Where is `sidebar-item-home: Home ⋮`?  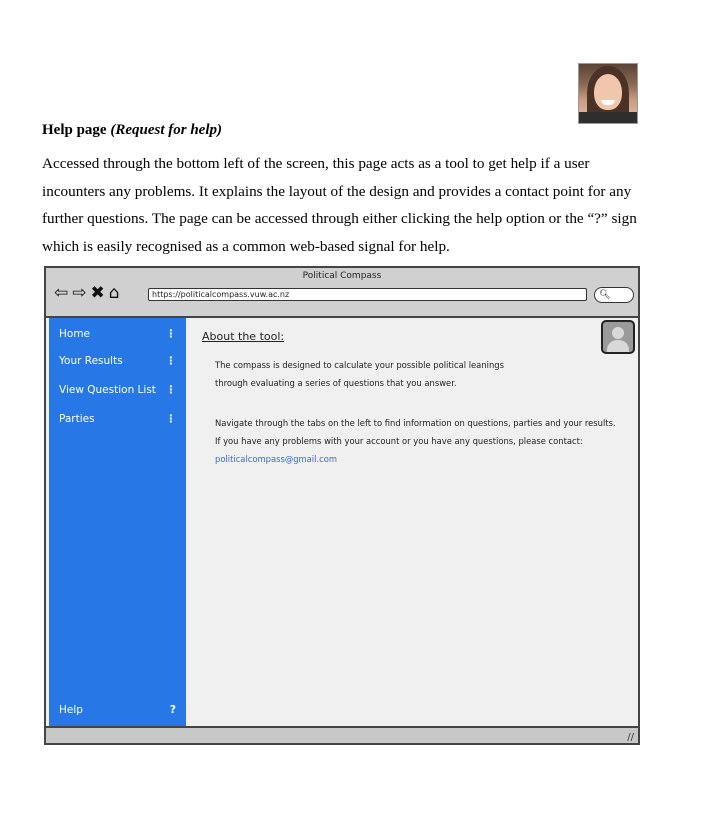 sidebar-item-home: Home ⋮ is located at coordinates (117, 334).